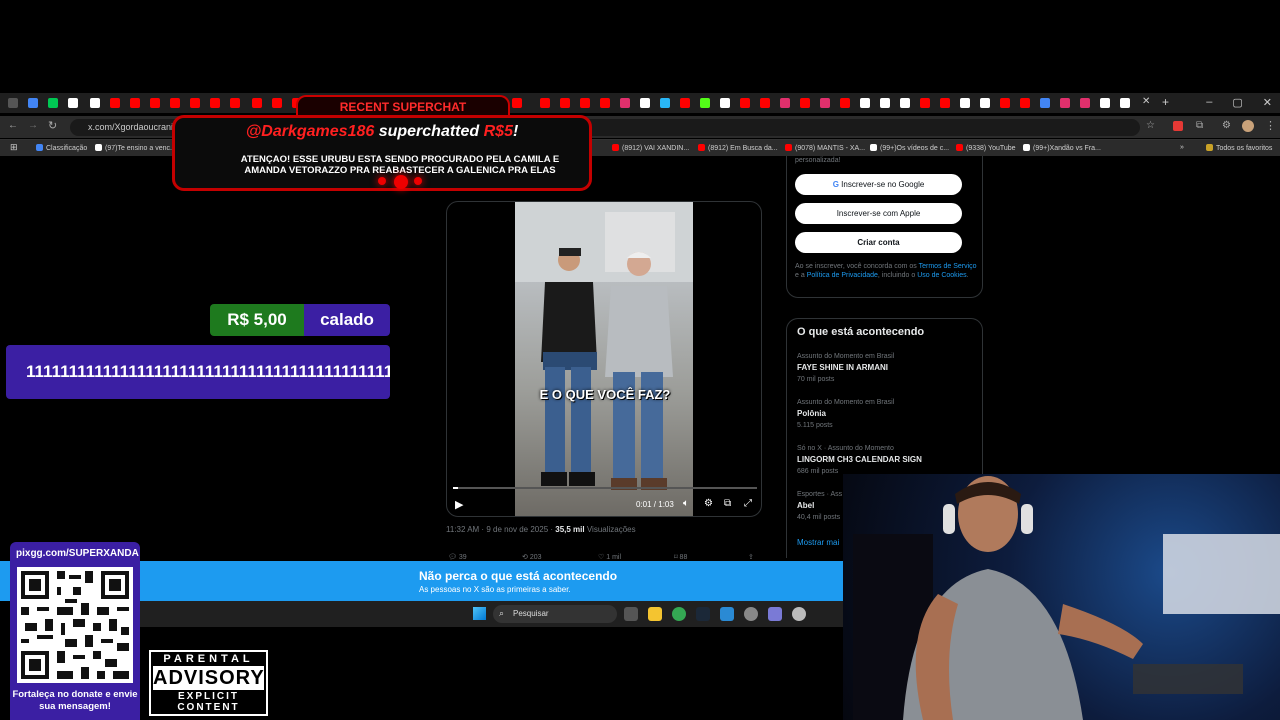 The width and height of the screenshot is (1280, 720). Describe the element at coordinates (347, 320) in the screenshot. I see `donation-name: calado` at that location.